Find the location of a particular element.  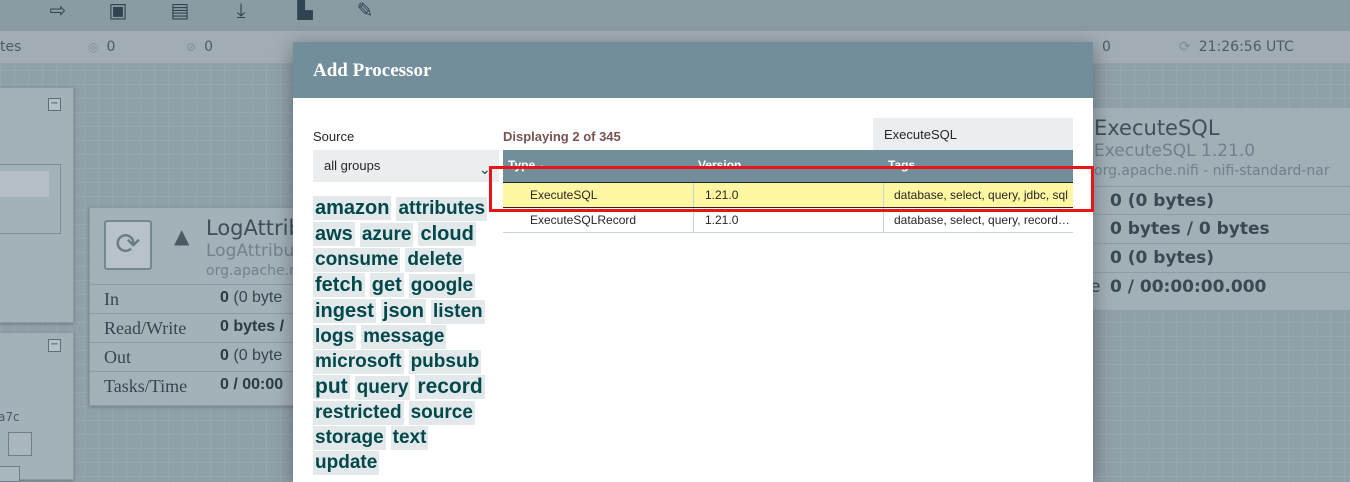

status-stat-3: 0 is located at coordinates (1106, 47).